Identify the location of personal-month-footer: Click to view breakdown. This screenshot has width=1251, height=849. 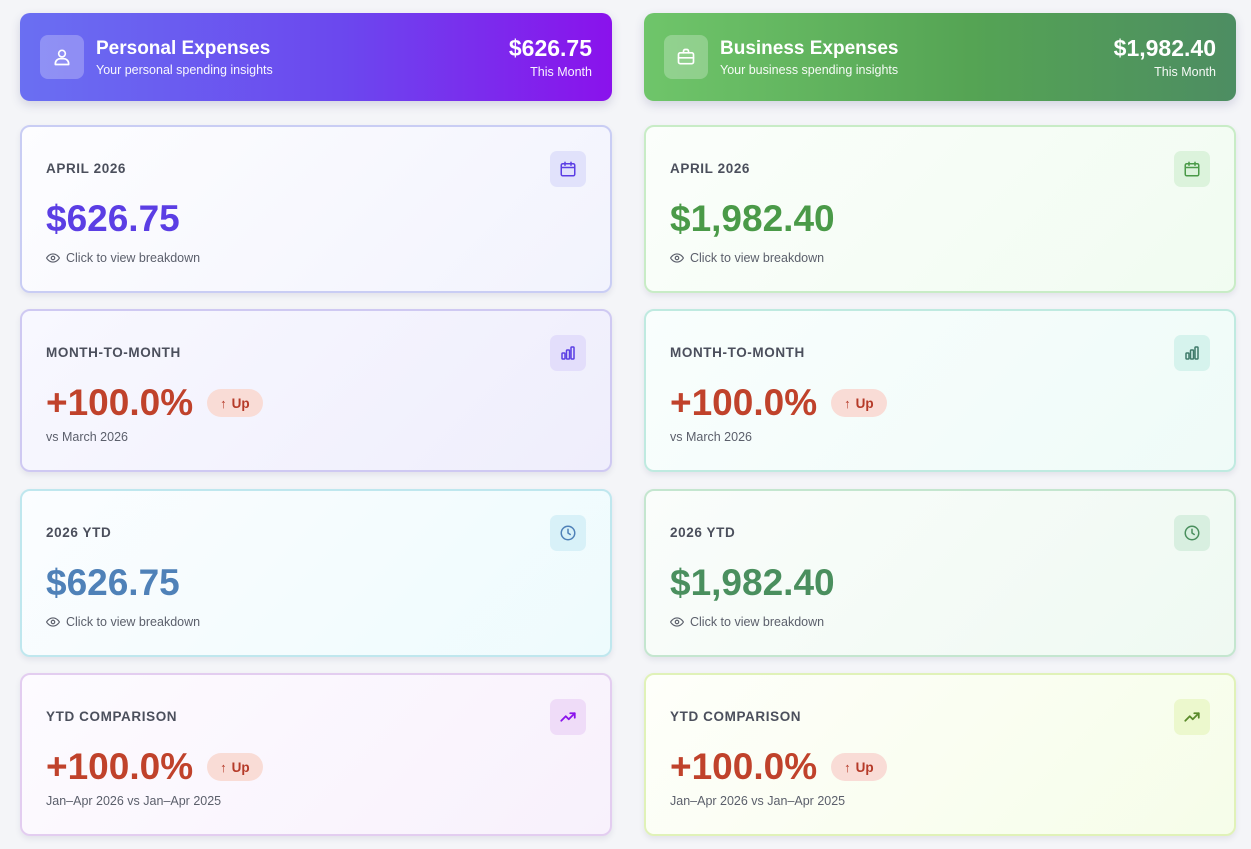
(123, 258).